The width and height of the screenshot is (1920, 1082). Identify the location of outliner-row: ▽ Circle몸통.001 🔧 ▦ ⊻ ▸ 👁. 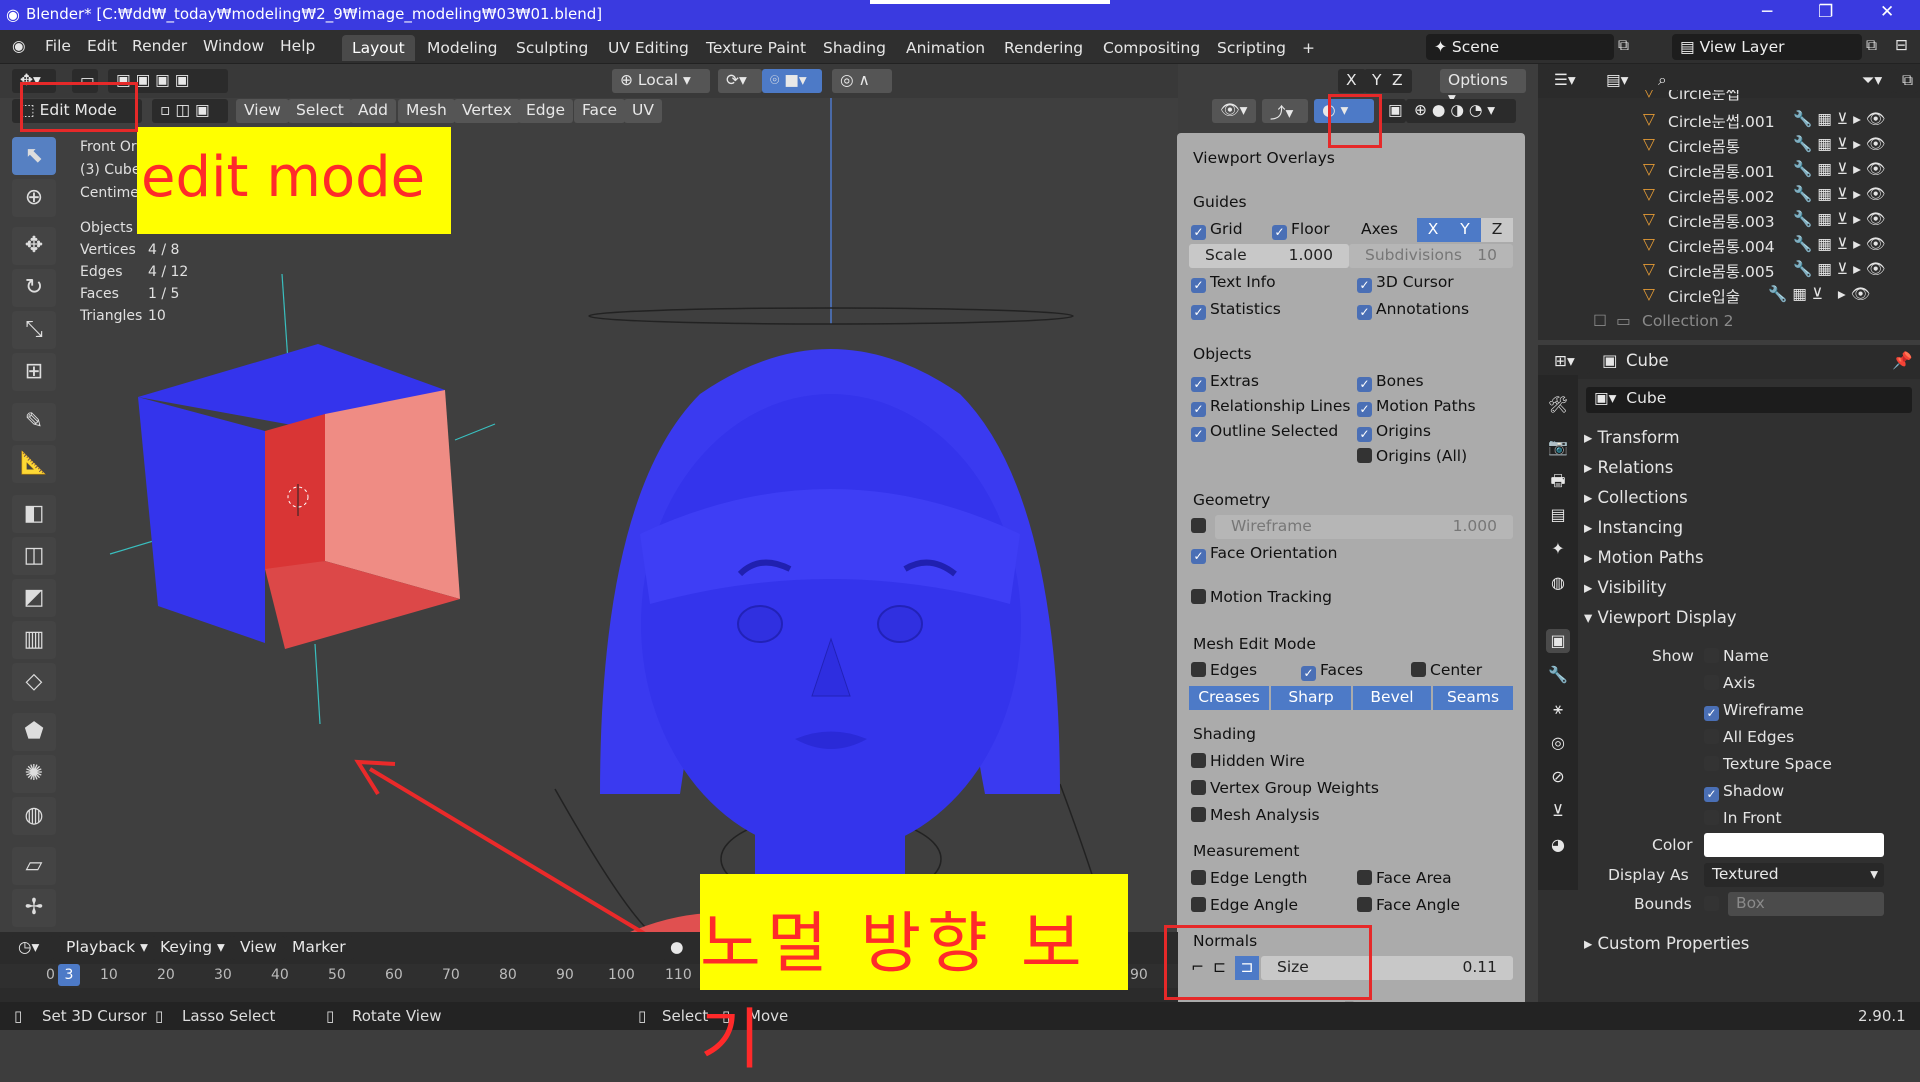
(1729, 172).